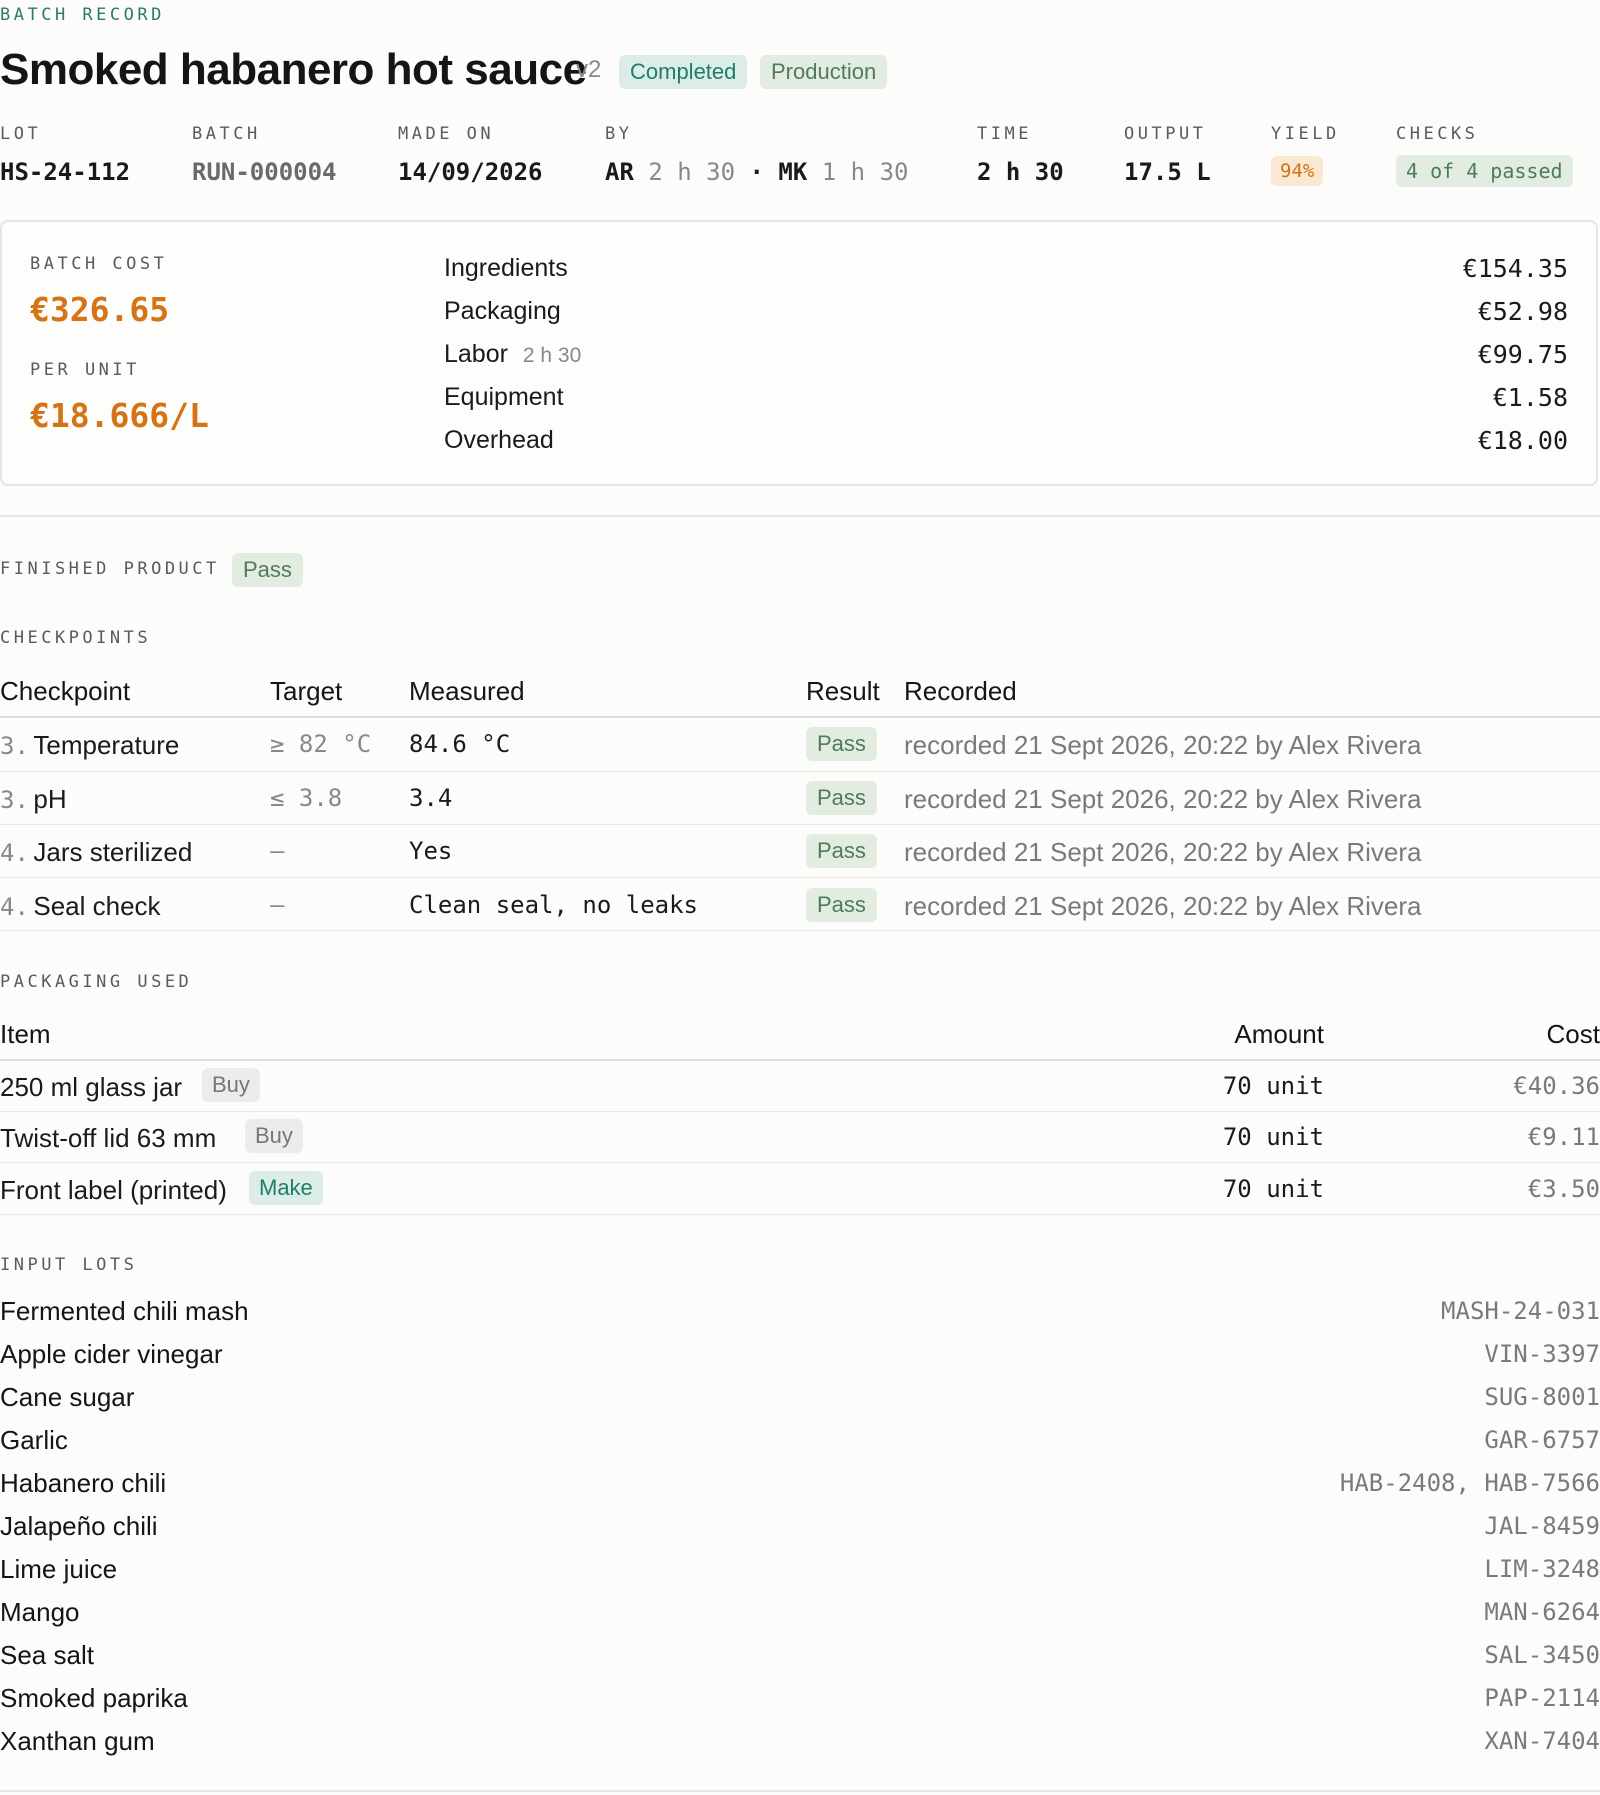  I want to click on packaging-item-name: Twist-off lid 63 mm, so click(108, 1138).